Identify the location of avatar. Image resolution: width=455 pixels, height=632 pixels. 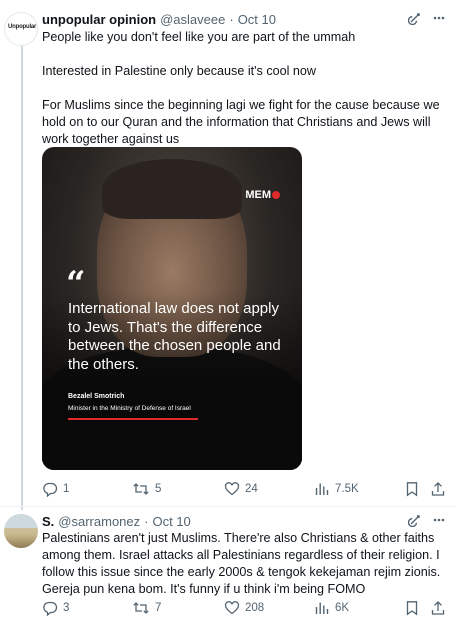
(21, 531).